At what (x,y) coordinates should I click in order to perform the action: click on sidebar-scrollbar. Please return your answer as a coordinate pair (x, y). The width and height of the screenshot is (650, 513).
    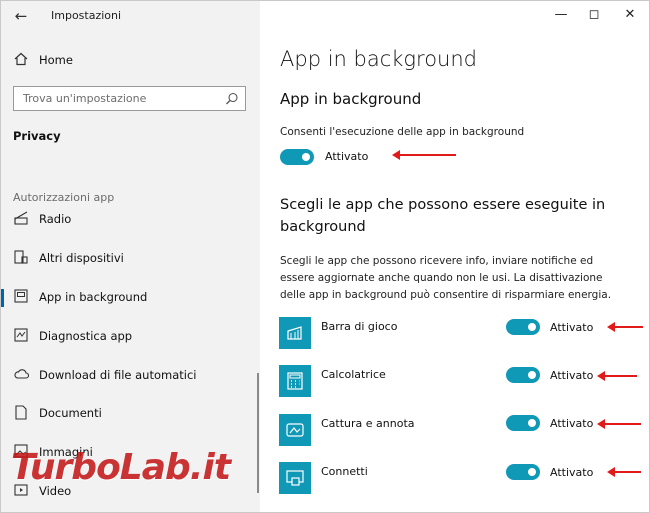
    Looking at the image, I should click on (258, 433).